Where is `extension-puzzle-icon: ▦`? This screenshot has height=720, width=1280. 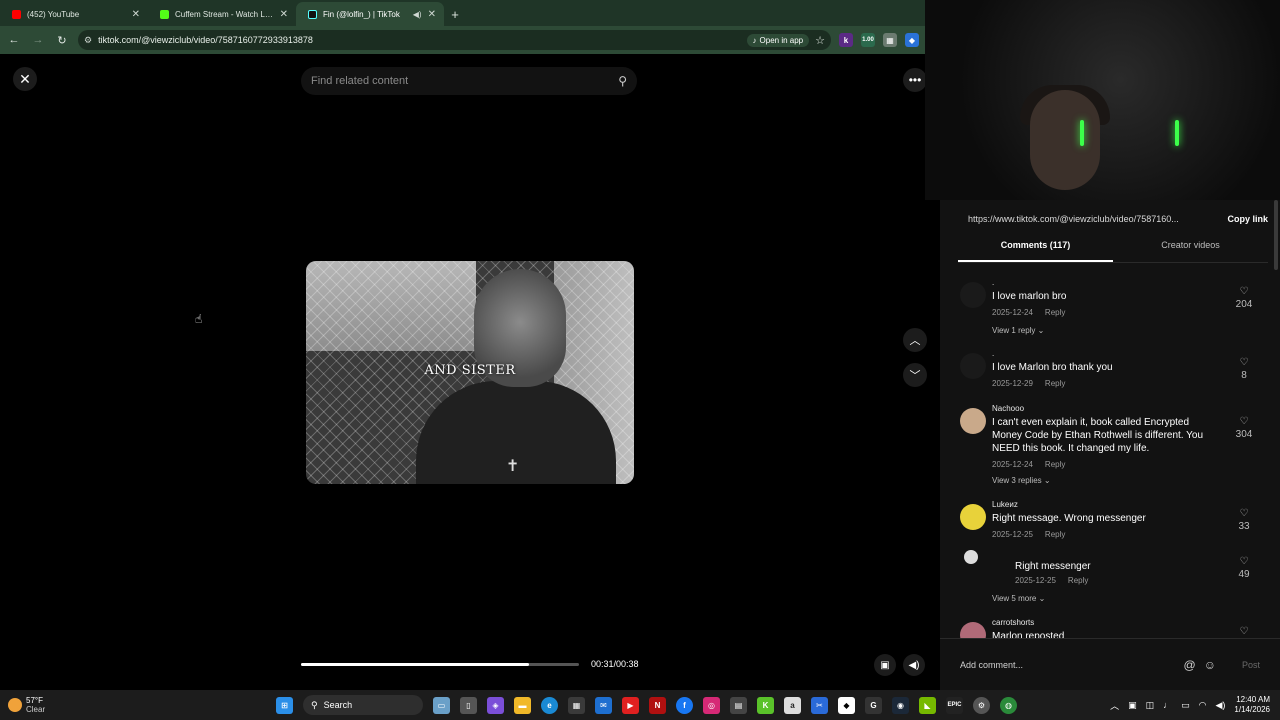
extension-puzzle-icon: ▦ is located at coordinates (890, 40).